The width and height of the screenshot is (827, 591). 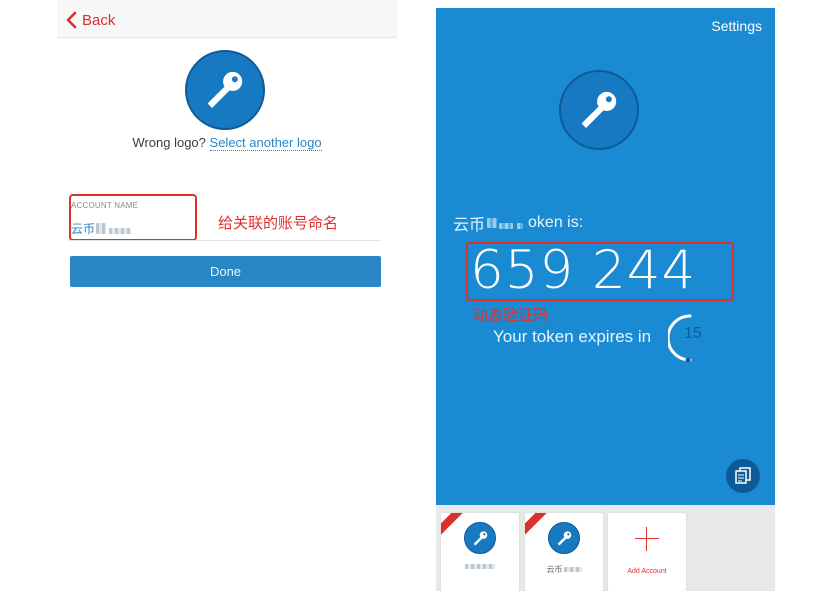 I want to click on dynamic-code-annotation: 动态验证码, so click(x=511, y=315).